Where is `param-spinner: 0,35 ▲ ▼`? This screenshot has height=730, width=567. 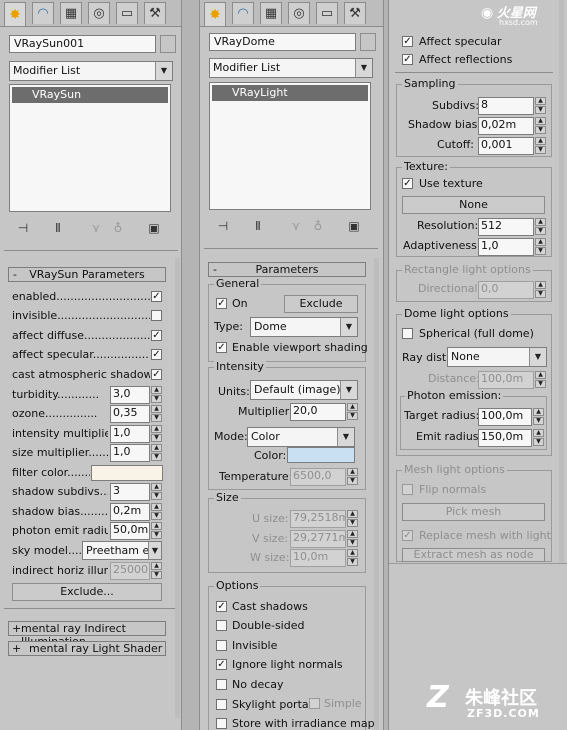 param-spinner: 0,35 ▲ ▼ is located at coordinates (136, 414).